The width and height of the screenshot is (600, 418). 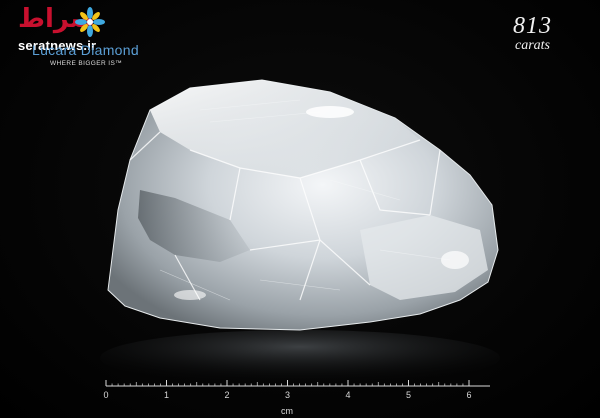 What do you see at coordinates (85, 50) in the screenshot?
I see `brand-name: Lucara Diamond` at bounding box center [85, 50].